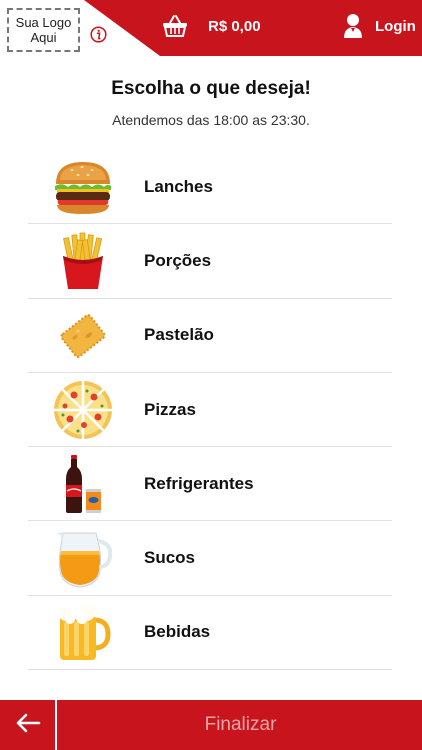 This screenshot has width=422, height=750. I want to click on soda-icon, so click(83, 484).